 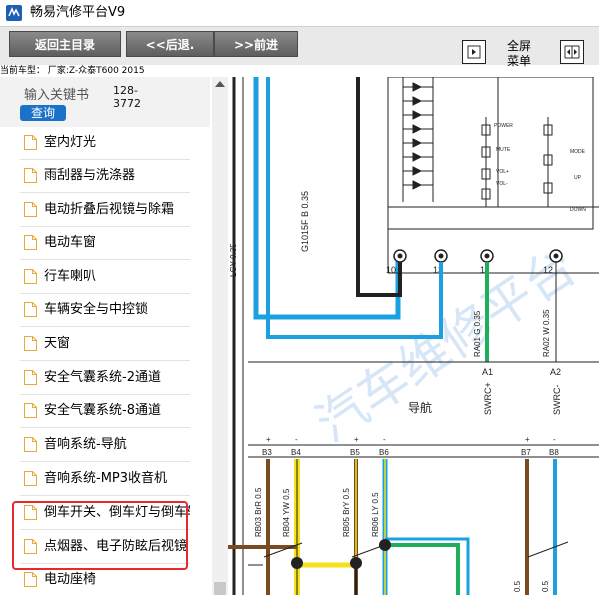 What do you see at coordinates (105, 411) in the screenshot?
I see `list-item: 安全气囊系统-8通道` at bounding box center [105, 411].